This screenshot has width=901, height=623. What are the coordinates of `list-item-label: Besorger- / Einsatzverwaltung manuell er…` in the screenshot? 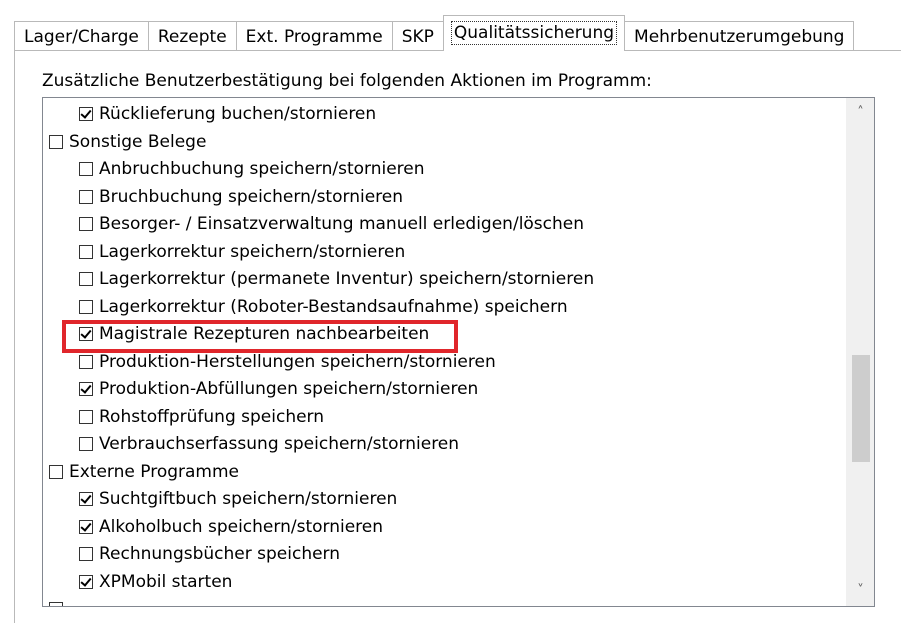 It's located at (342, 224).